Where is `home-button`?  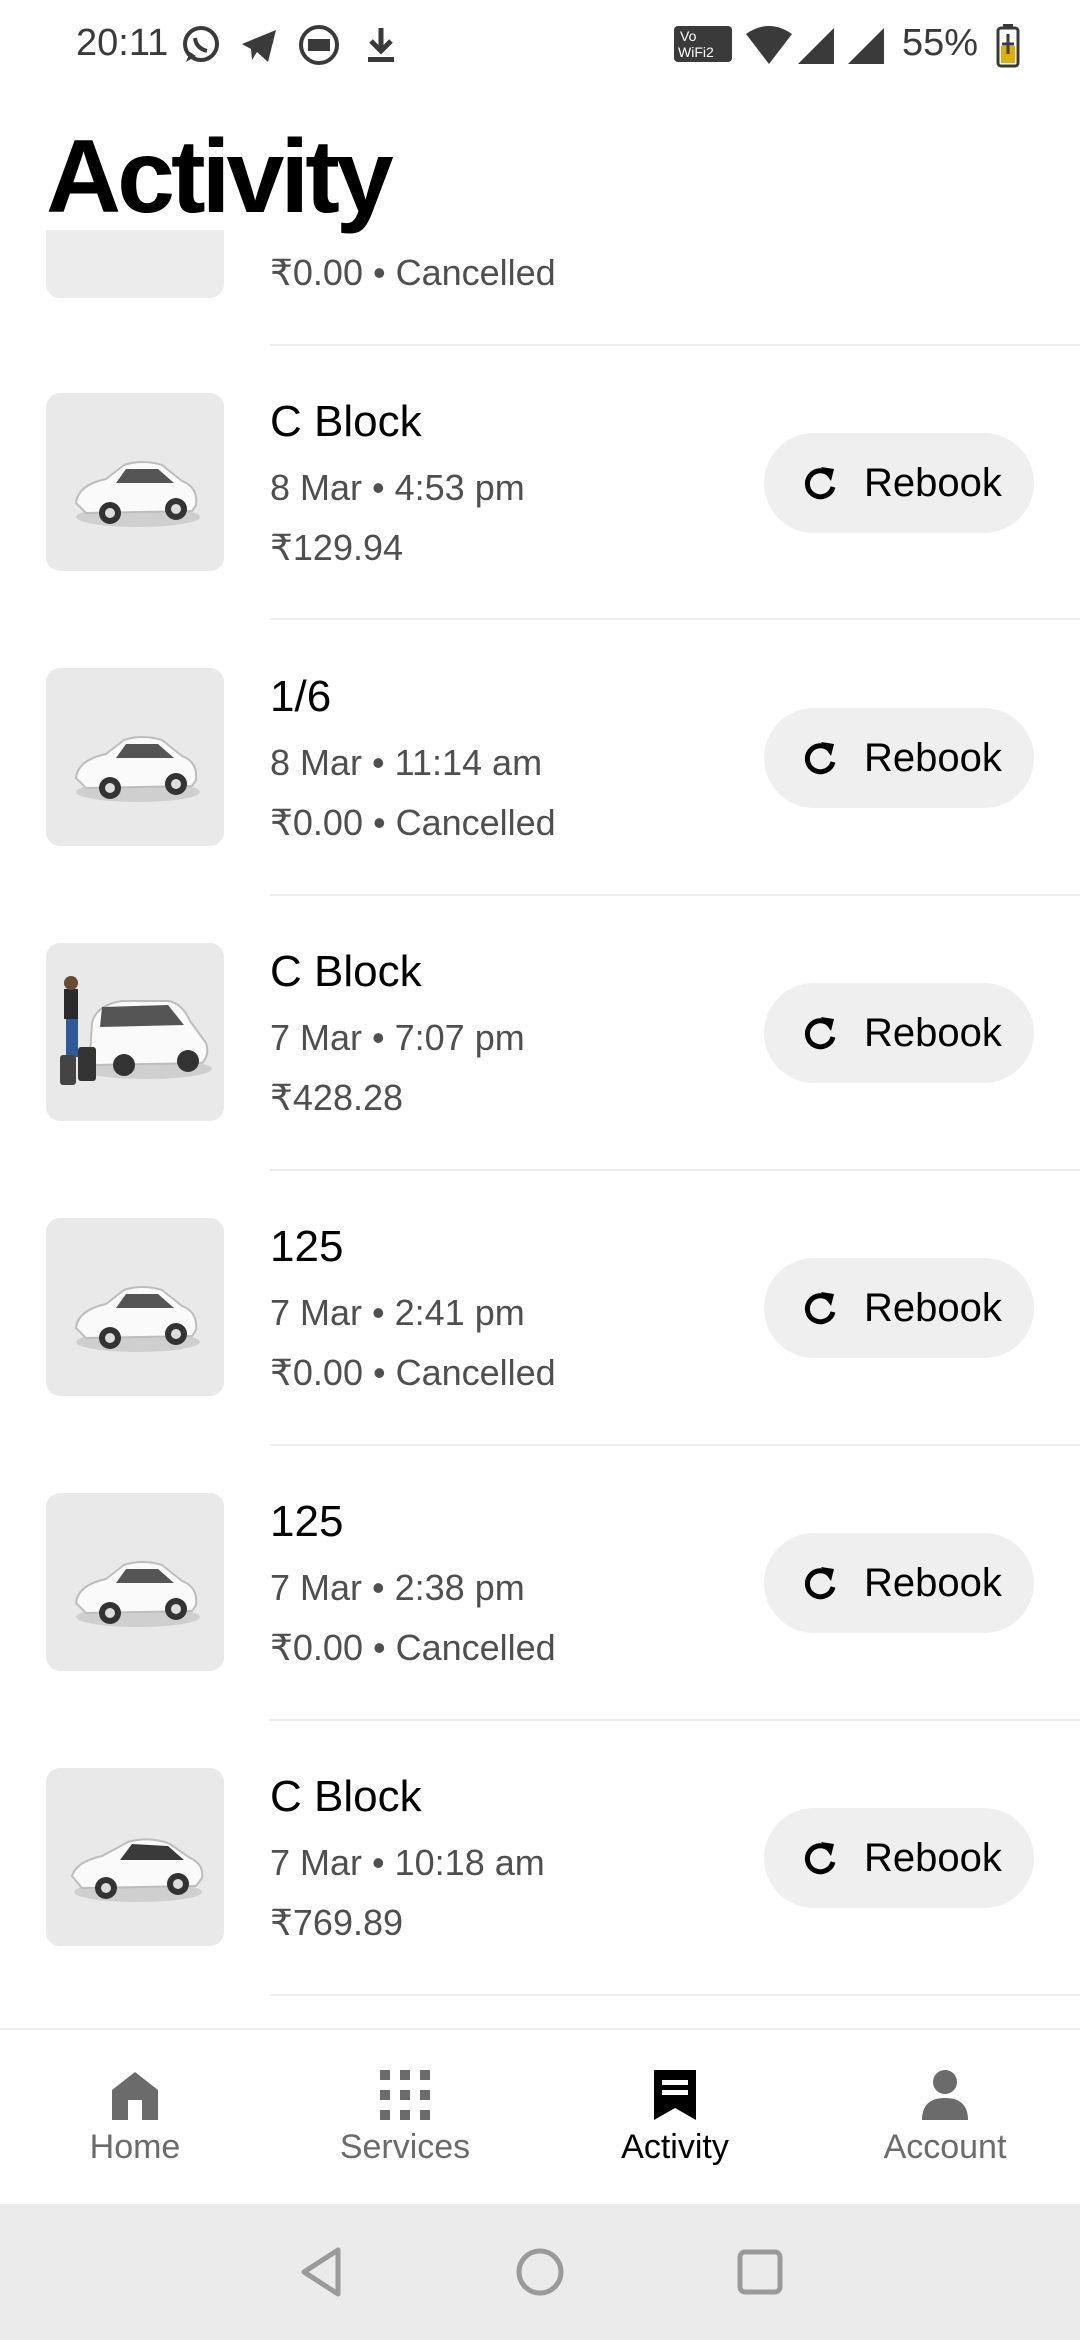 home-button is located at coordinates (540, 2272).